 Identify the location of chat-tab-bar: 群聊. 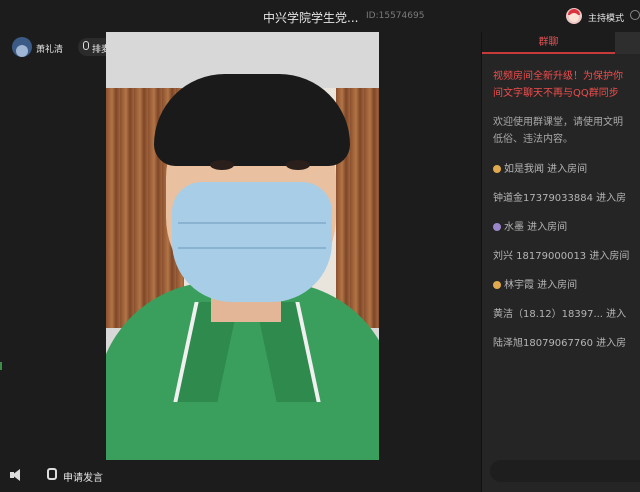
(561, 43).